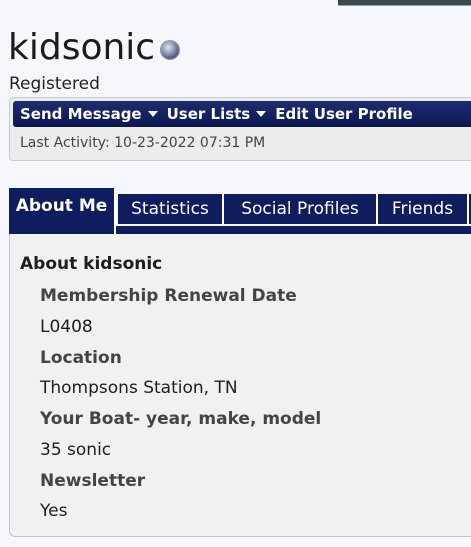 The width and height of the screenshot is (471, 547). I want to click on membership-renewal-value: L0408, so click(66, 327).